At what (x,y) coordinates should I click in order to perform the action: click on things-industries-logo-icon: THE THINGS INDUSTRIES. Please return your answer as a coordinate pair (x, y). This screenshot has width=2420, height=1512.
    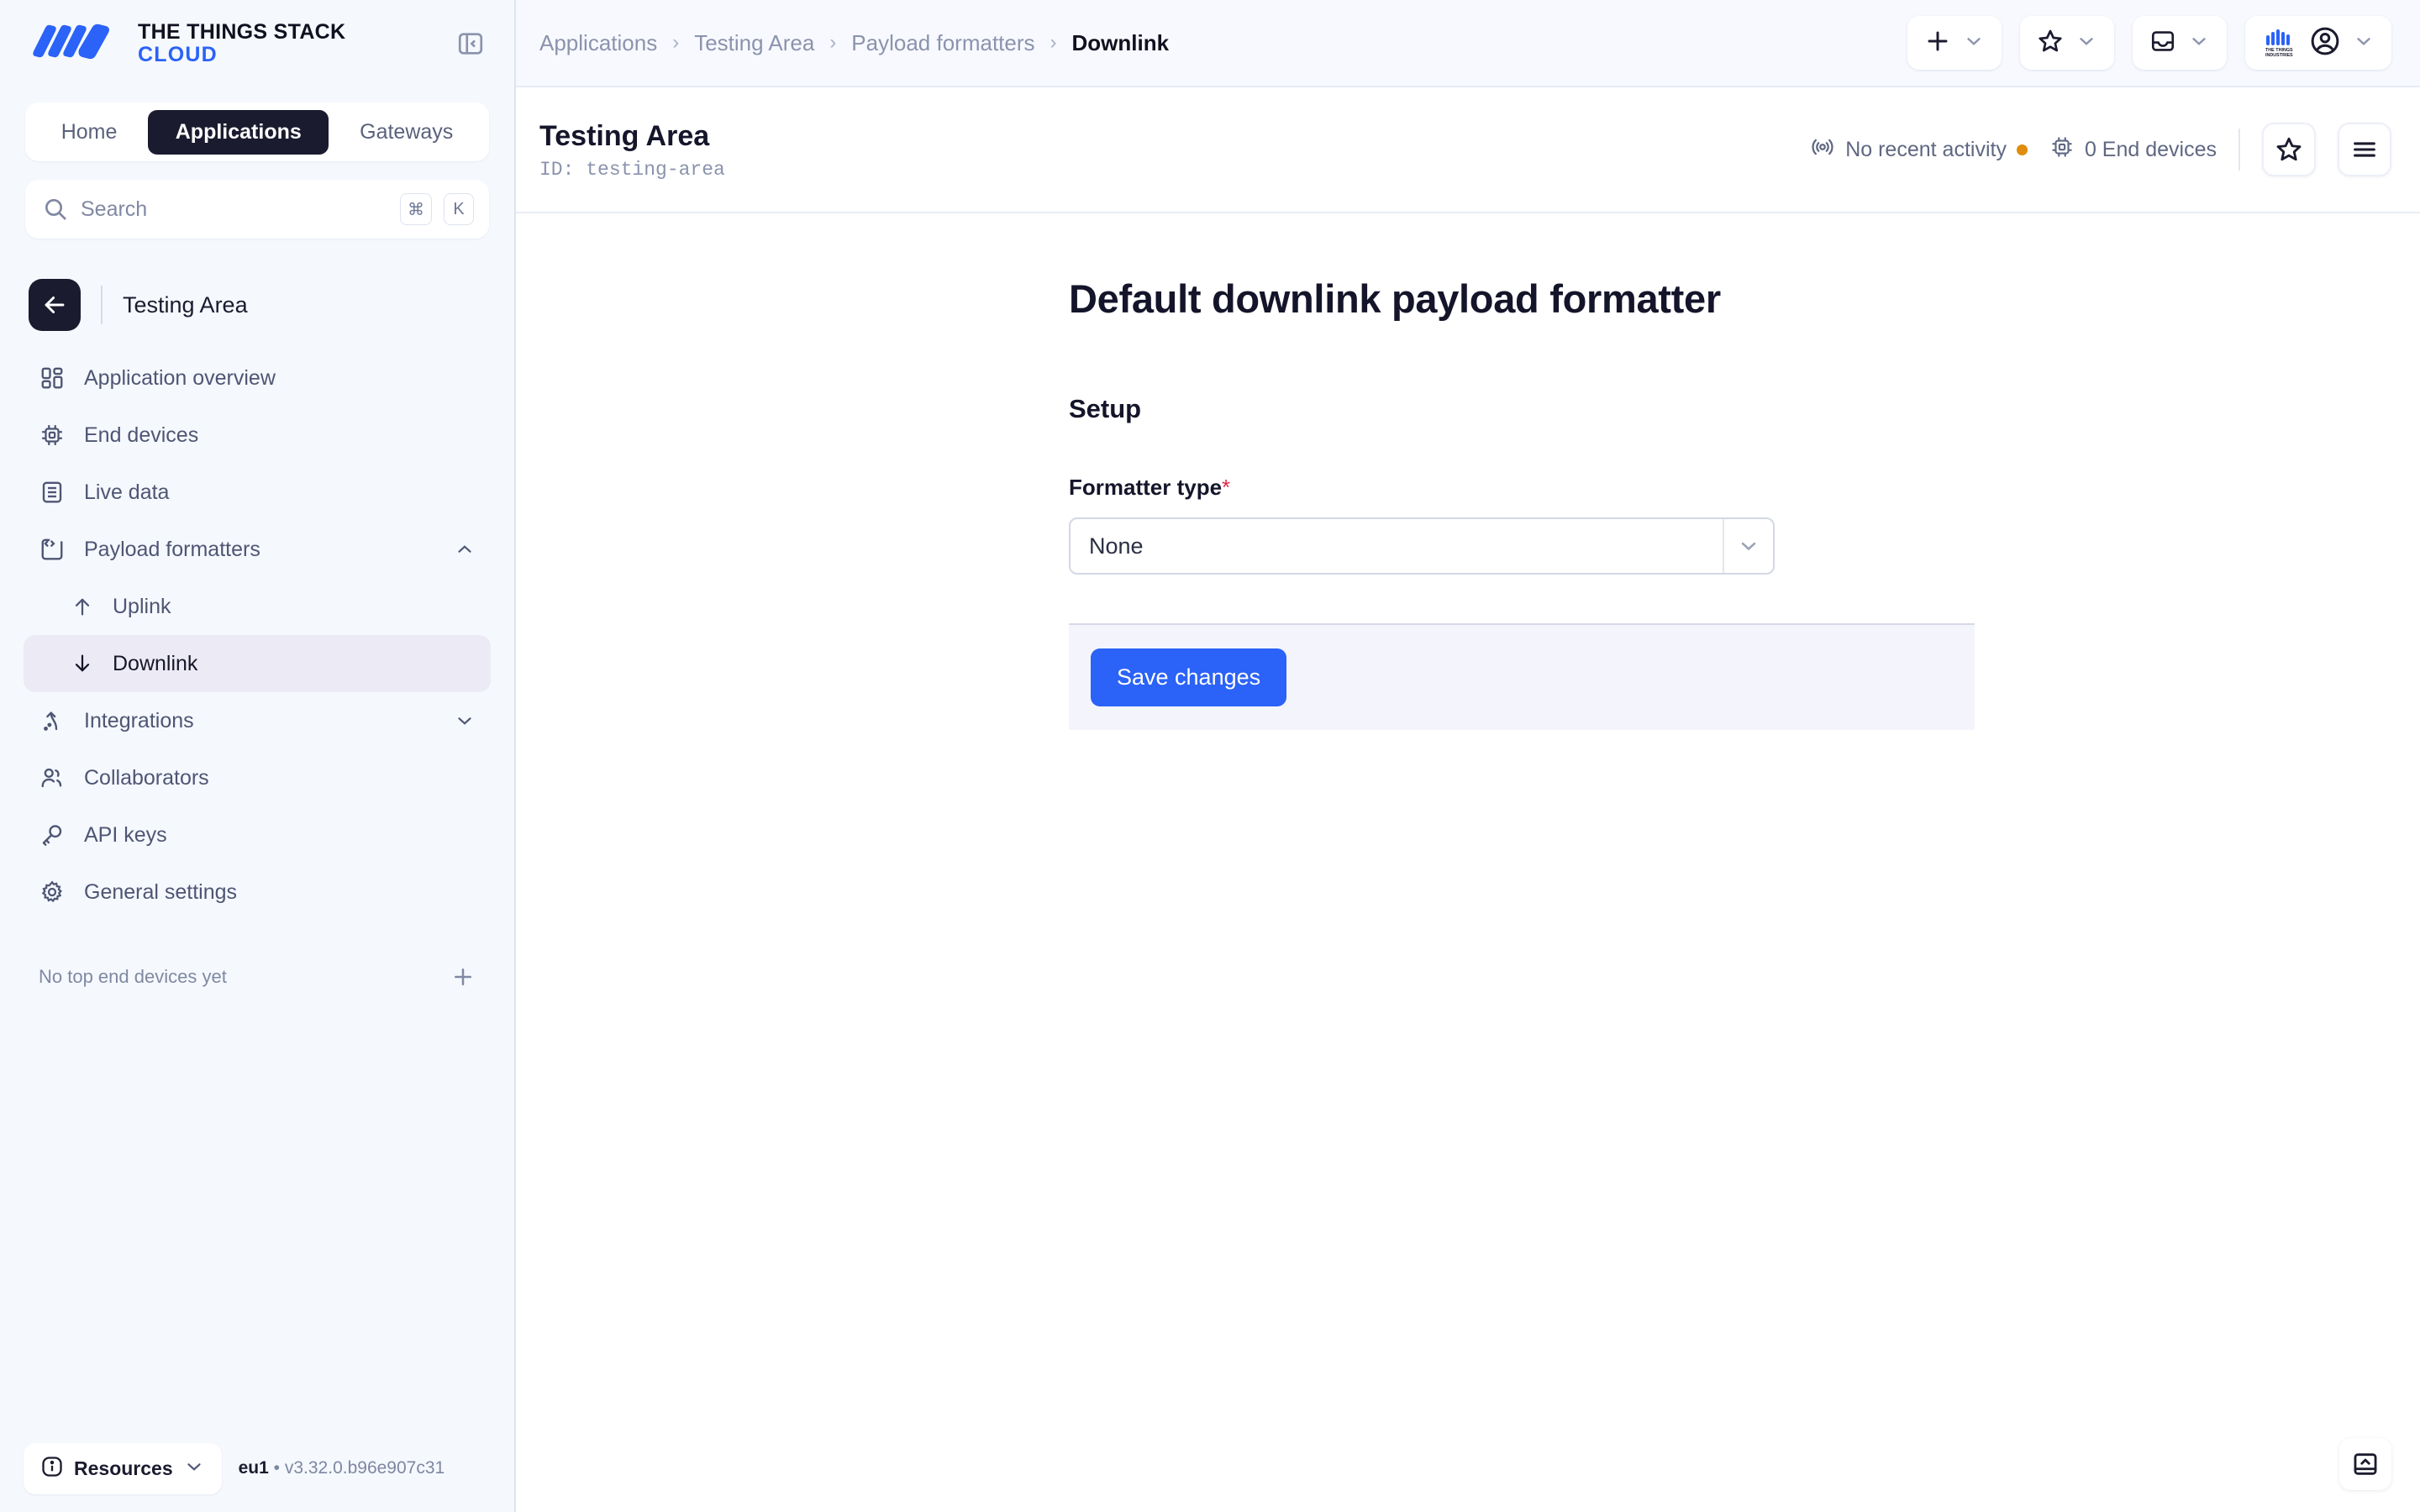
    Looking at the image, I should click on (2279, 43).